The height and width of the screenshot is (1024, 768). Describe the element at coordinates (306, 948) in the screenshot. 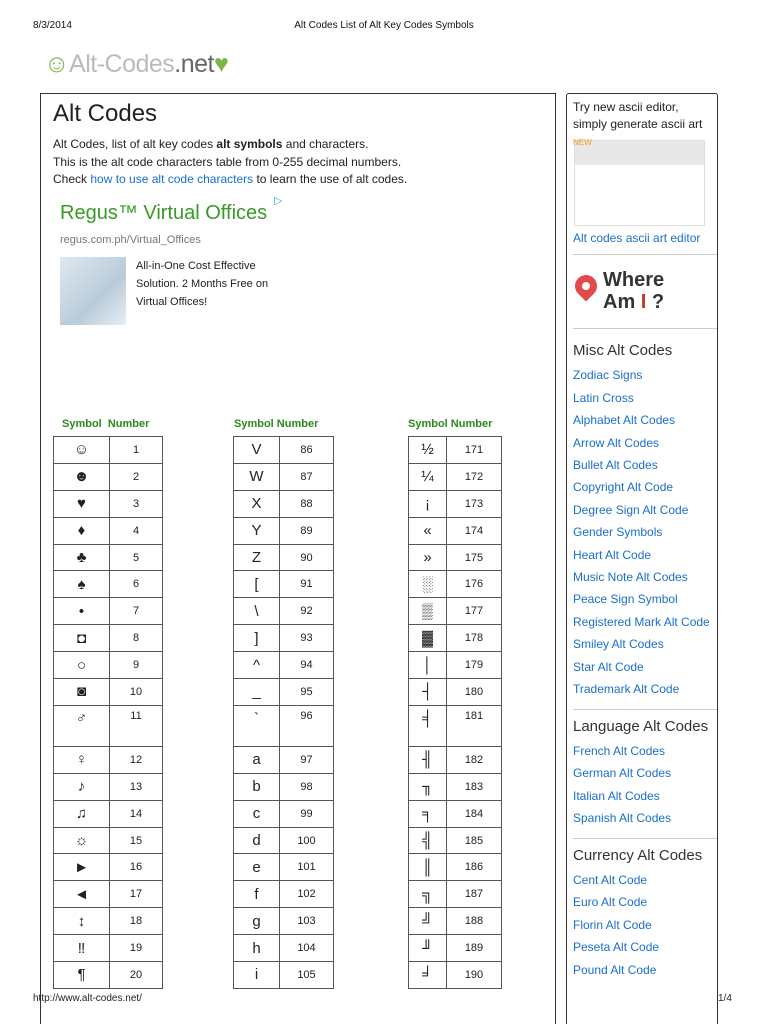

I see `number-cell: 104` at that location.